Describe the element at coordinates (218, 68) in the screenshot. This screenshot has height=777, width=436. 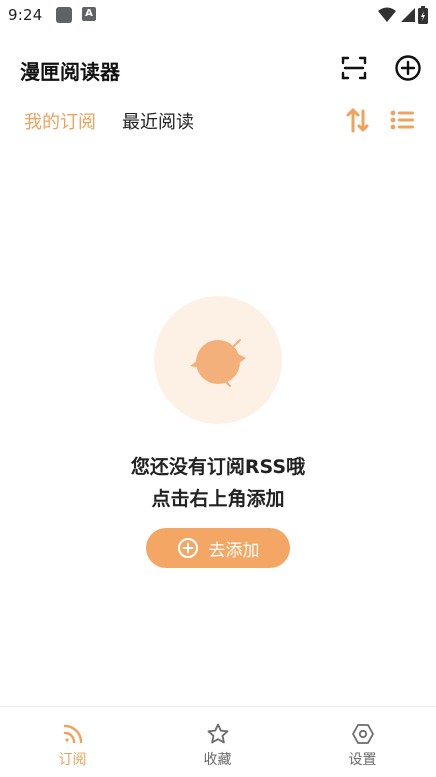
I see `app-bar: 漫匣阅读器` at that location.